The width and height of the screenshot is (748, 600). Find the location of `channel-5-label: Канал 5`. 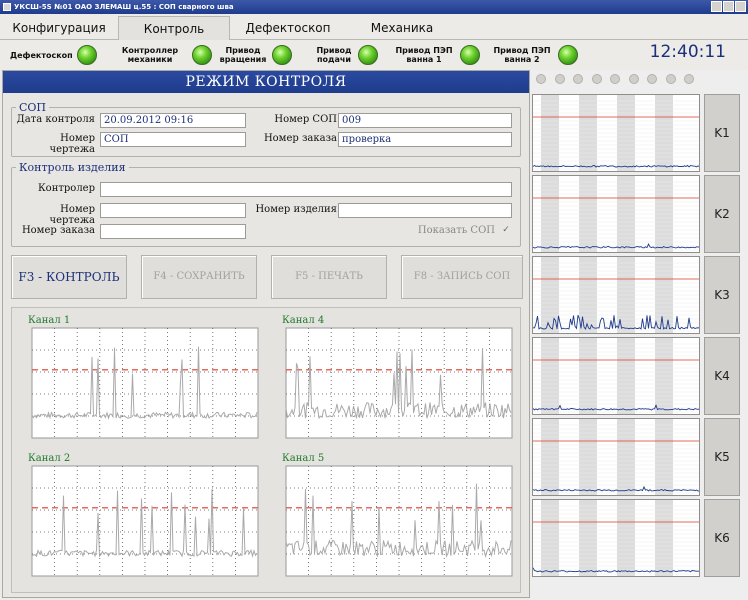

channel-5-label: Канал 5 is located at coordinates (303, 458).